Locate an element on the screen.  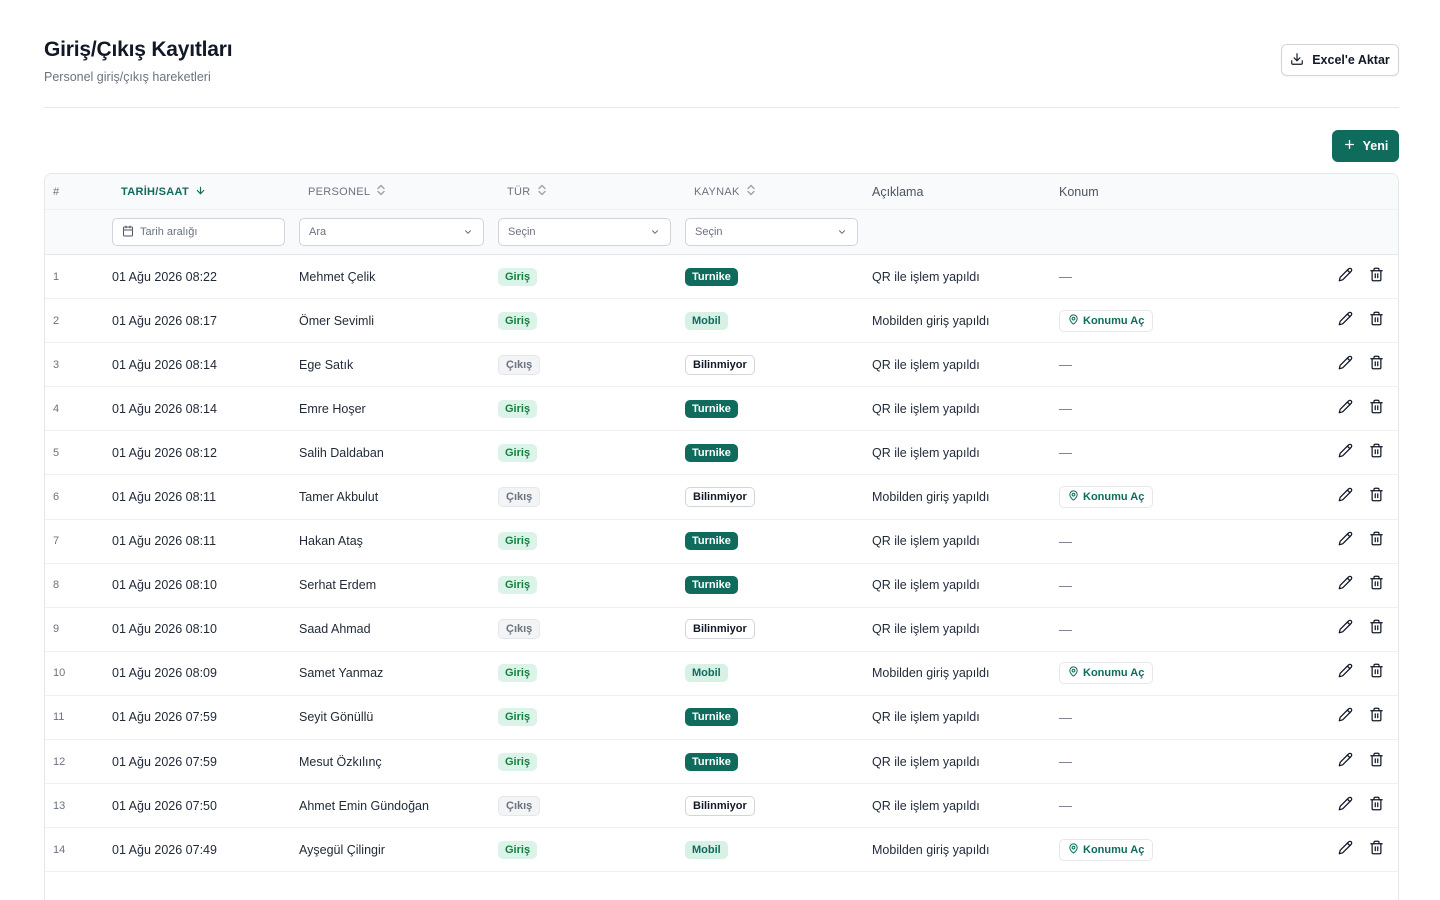
source-badge: Mobil is located at coordinates (706, 673).